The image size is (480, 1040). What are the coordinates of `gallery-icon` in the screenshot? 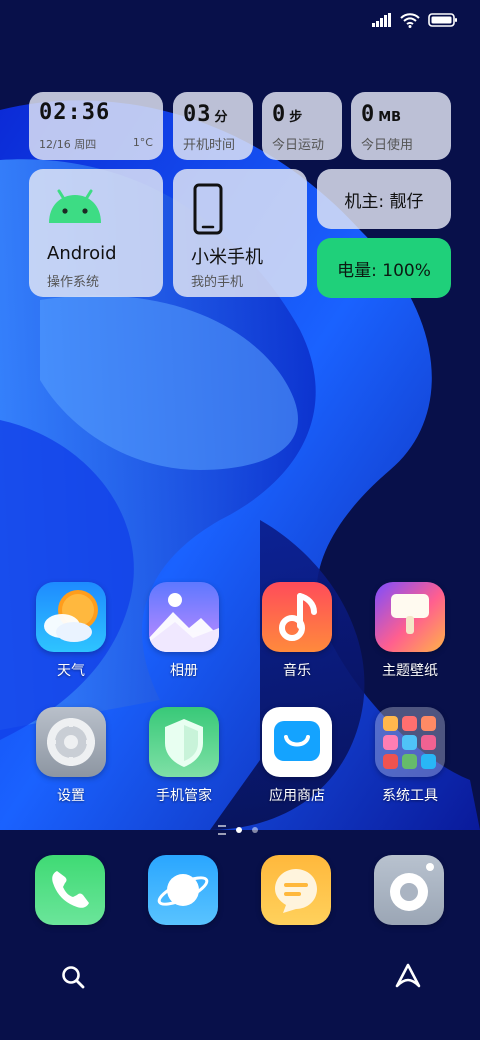 It's located at (184, 617).